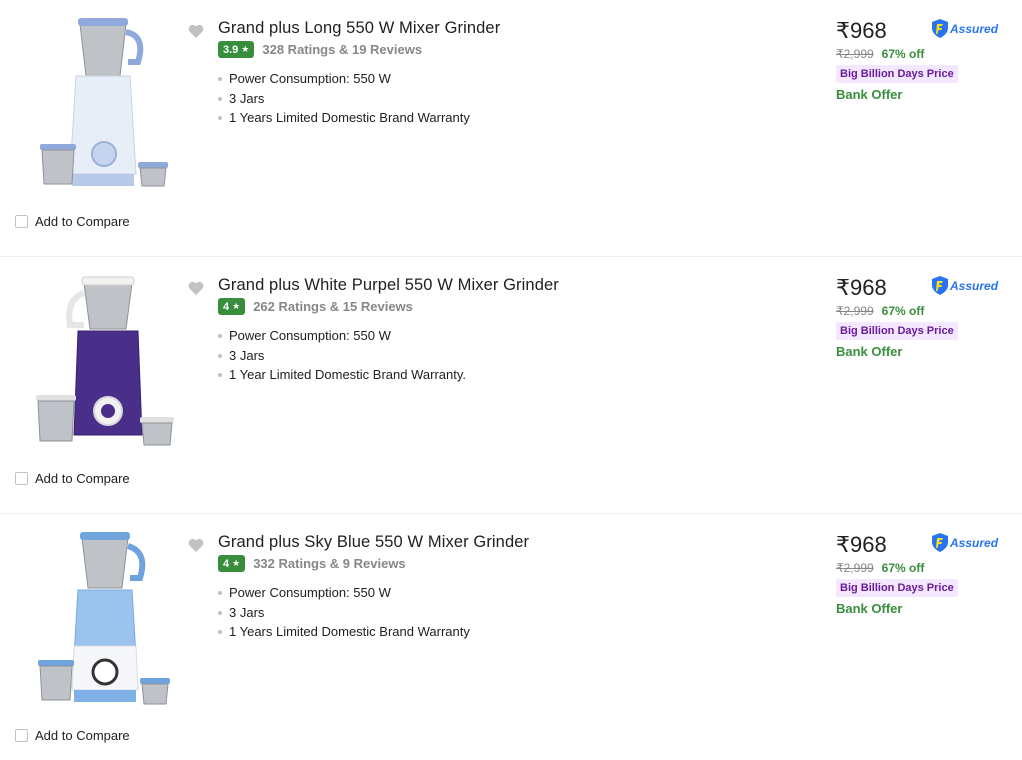 The height and width of the screenshot is (760, 1022). I want to click on rating-badge: 3.9 ★, so click(236, 49).